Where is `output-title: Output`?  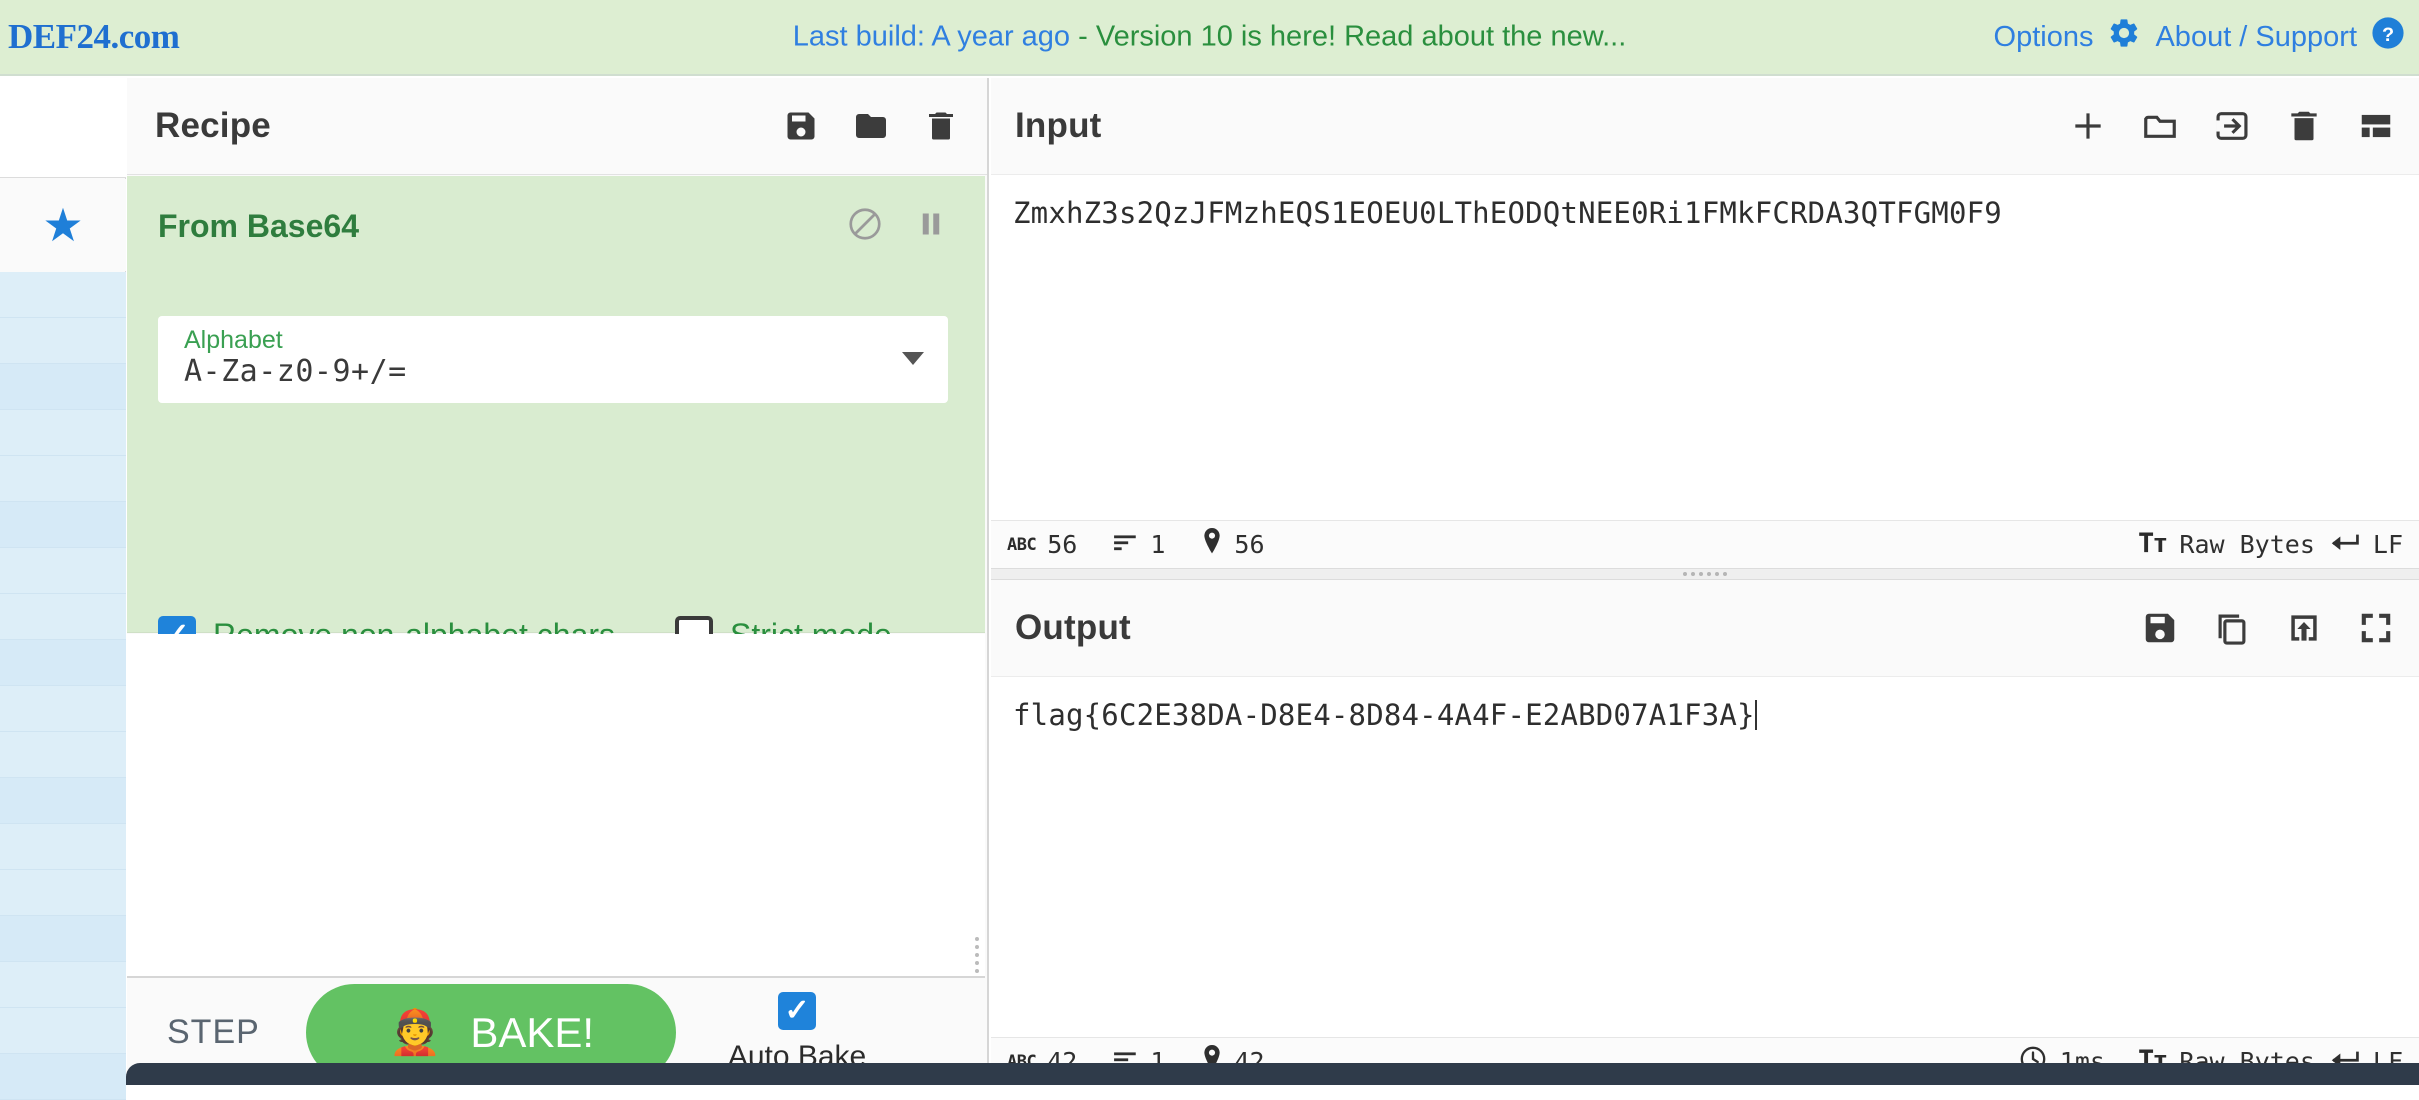 output-title: Output is located at coordinates (1073, 628).